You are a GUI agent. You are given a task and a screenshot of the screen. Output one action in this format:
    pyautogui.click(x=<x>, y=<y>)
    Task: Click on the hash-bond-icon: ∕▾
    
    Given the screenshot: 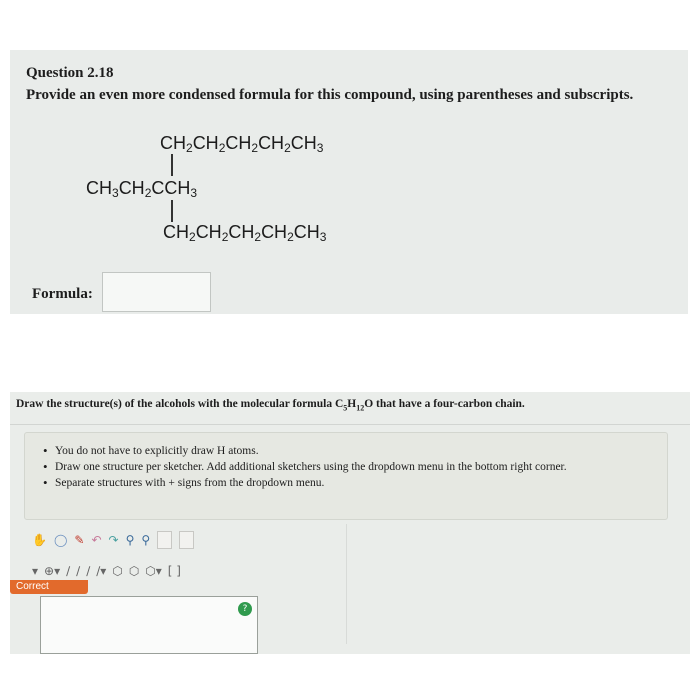 What is the action you would take?
    pyautogui.click(x=101, y=571)
    